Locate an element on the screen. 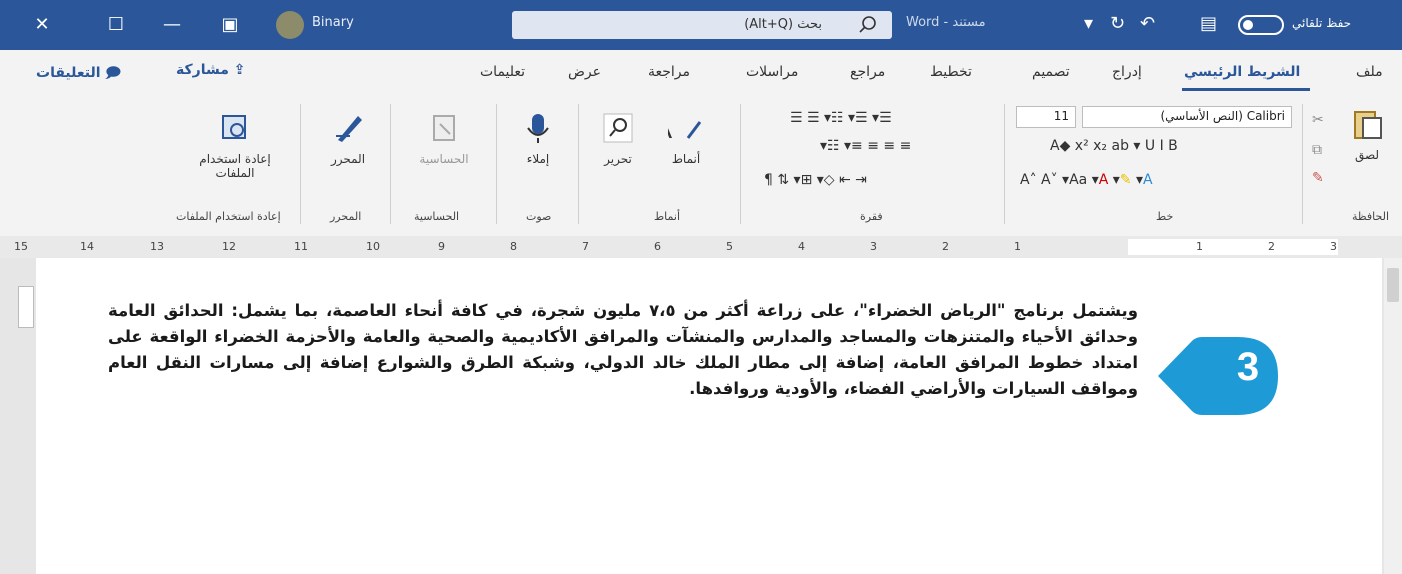 The image size is (1402, 574). ruler-number: 13 is located at coordinates (157, 246).